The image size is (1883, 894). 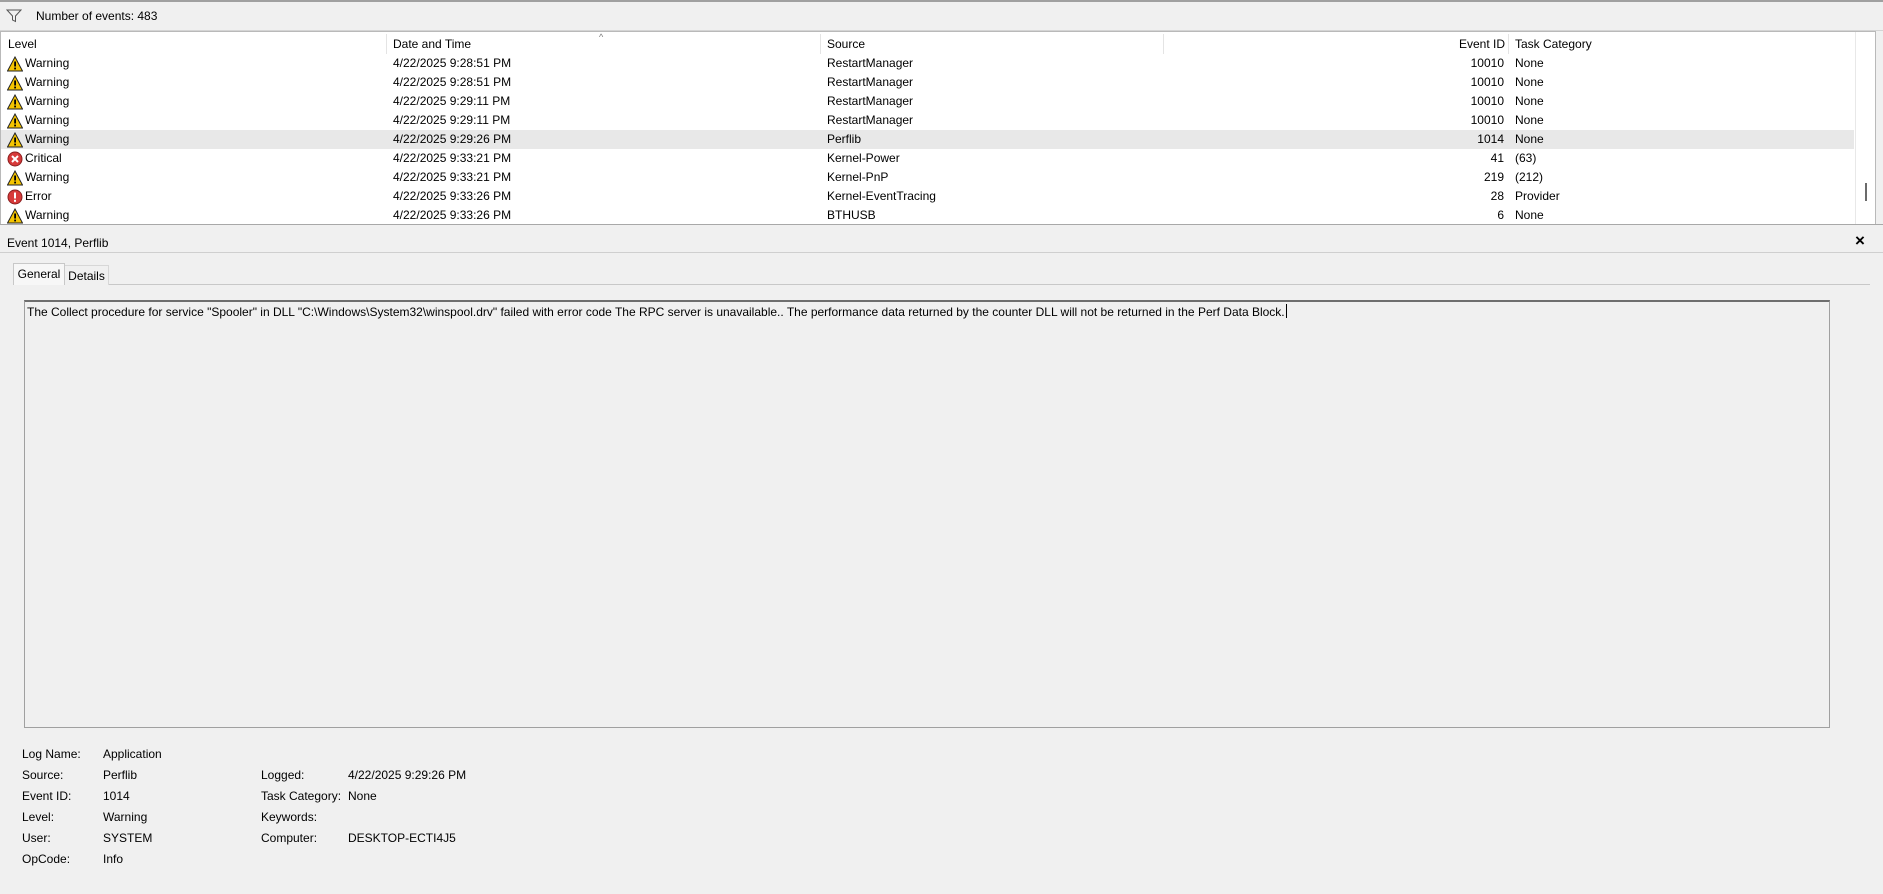 I want to click on computer-value: DESKTOP-ECTI4J5, so click(x=402, y=838).